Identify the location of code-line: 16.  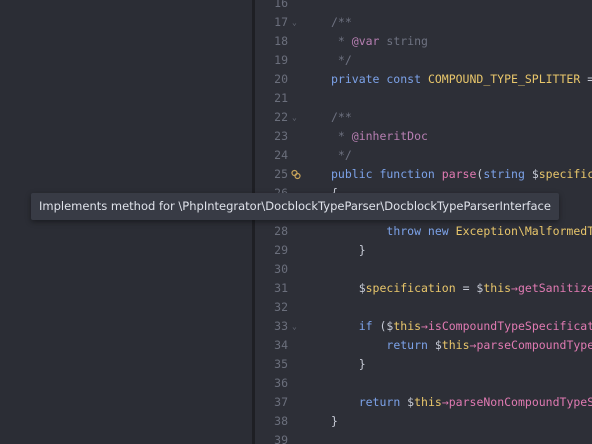
(423, 6).